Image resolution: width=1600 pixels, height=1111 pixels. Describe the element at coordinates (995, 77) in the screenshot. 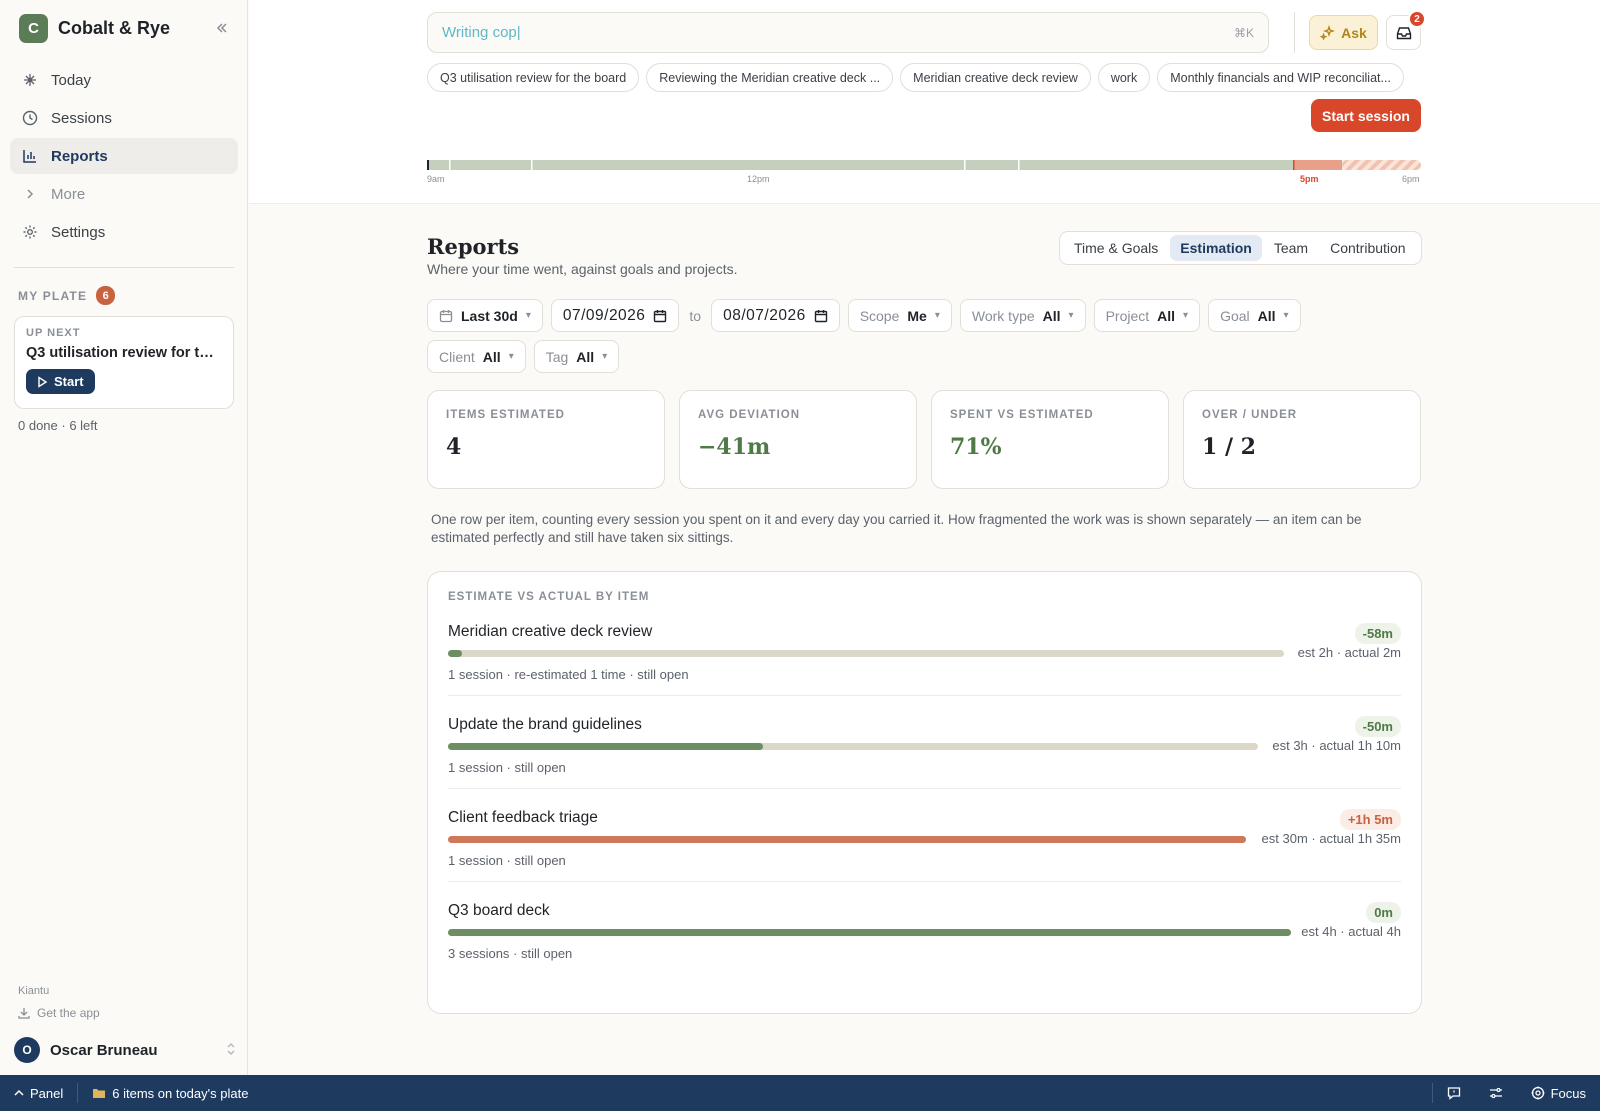

I see `suggestion-chip: Meridian creative deck review` at that location.